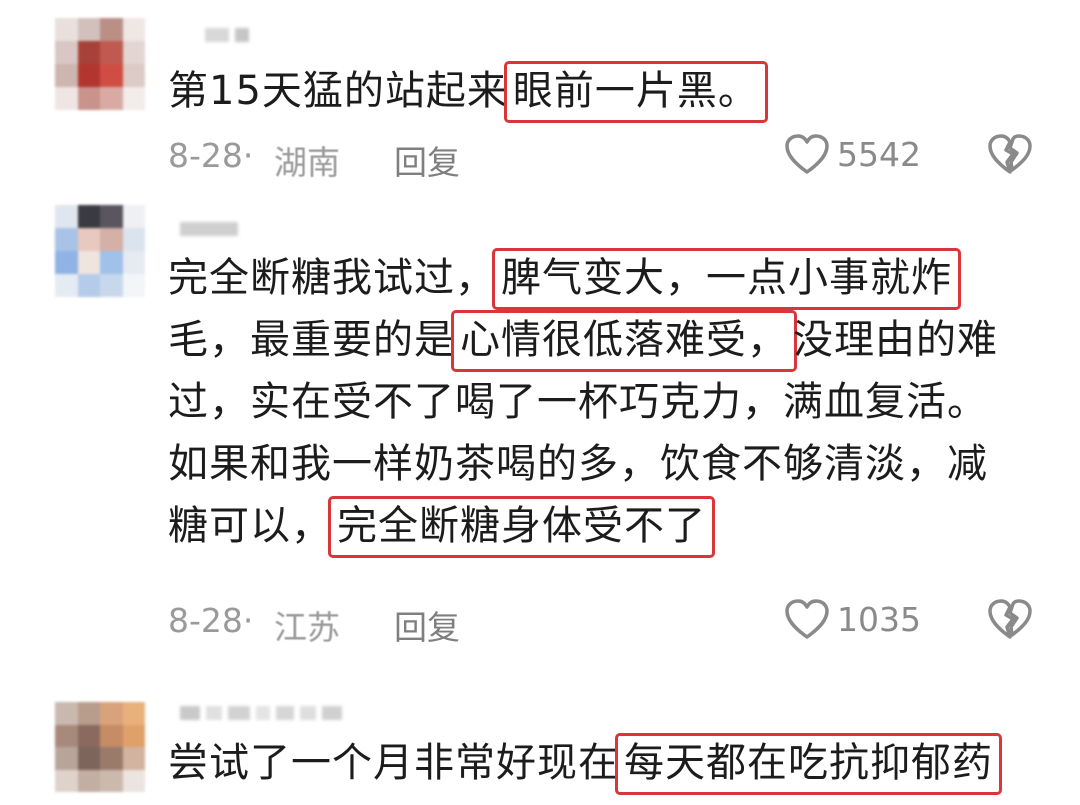 The height and width of the screenshot is (805, 1080). What do you see at coordinates (726, 279) in the screenshot?
I see `highlight-box: 脾气变大，一点小事就炸` at bounding box center [726, 279].